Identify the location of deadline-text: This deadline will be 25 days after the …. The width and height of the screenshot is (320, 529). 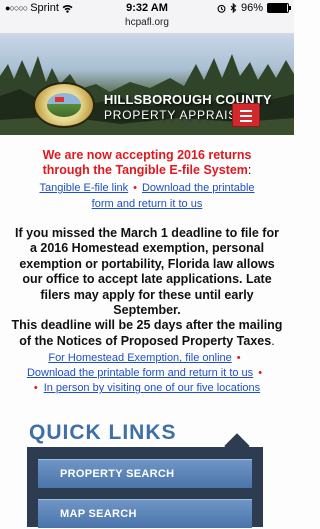
(147, 333).